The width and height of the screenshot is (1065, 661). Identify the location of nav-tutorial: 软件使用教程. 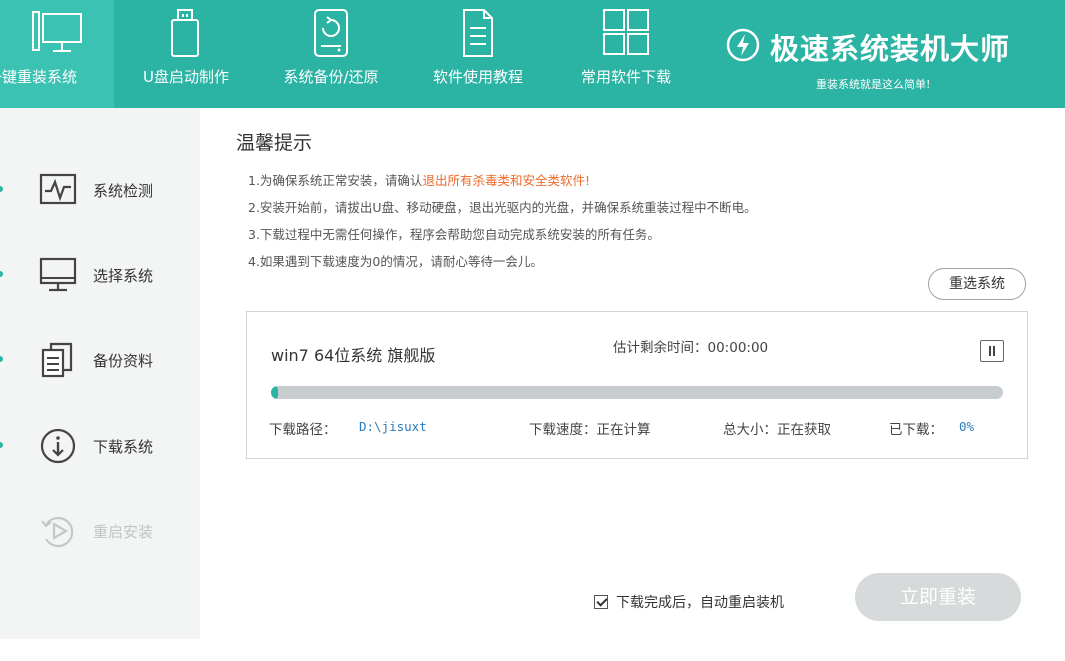
(478, 54).